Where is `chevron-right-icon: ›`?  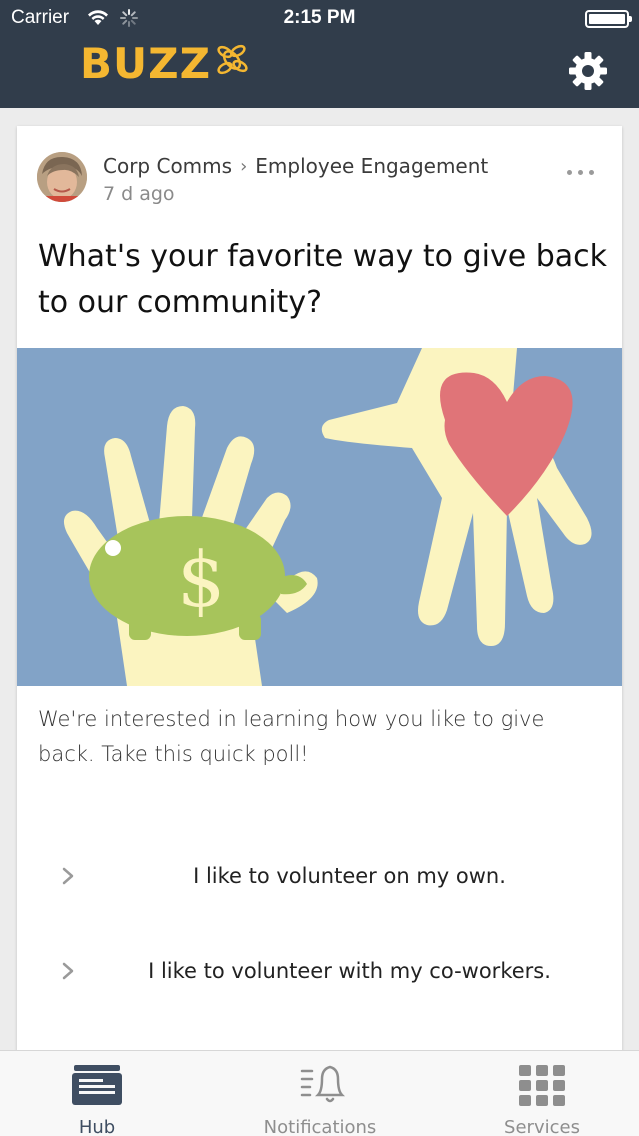 chevron-right-icon: › is located at coordinates (244, 166).